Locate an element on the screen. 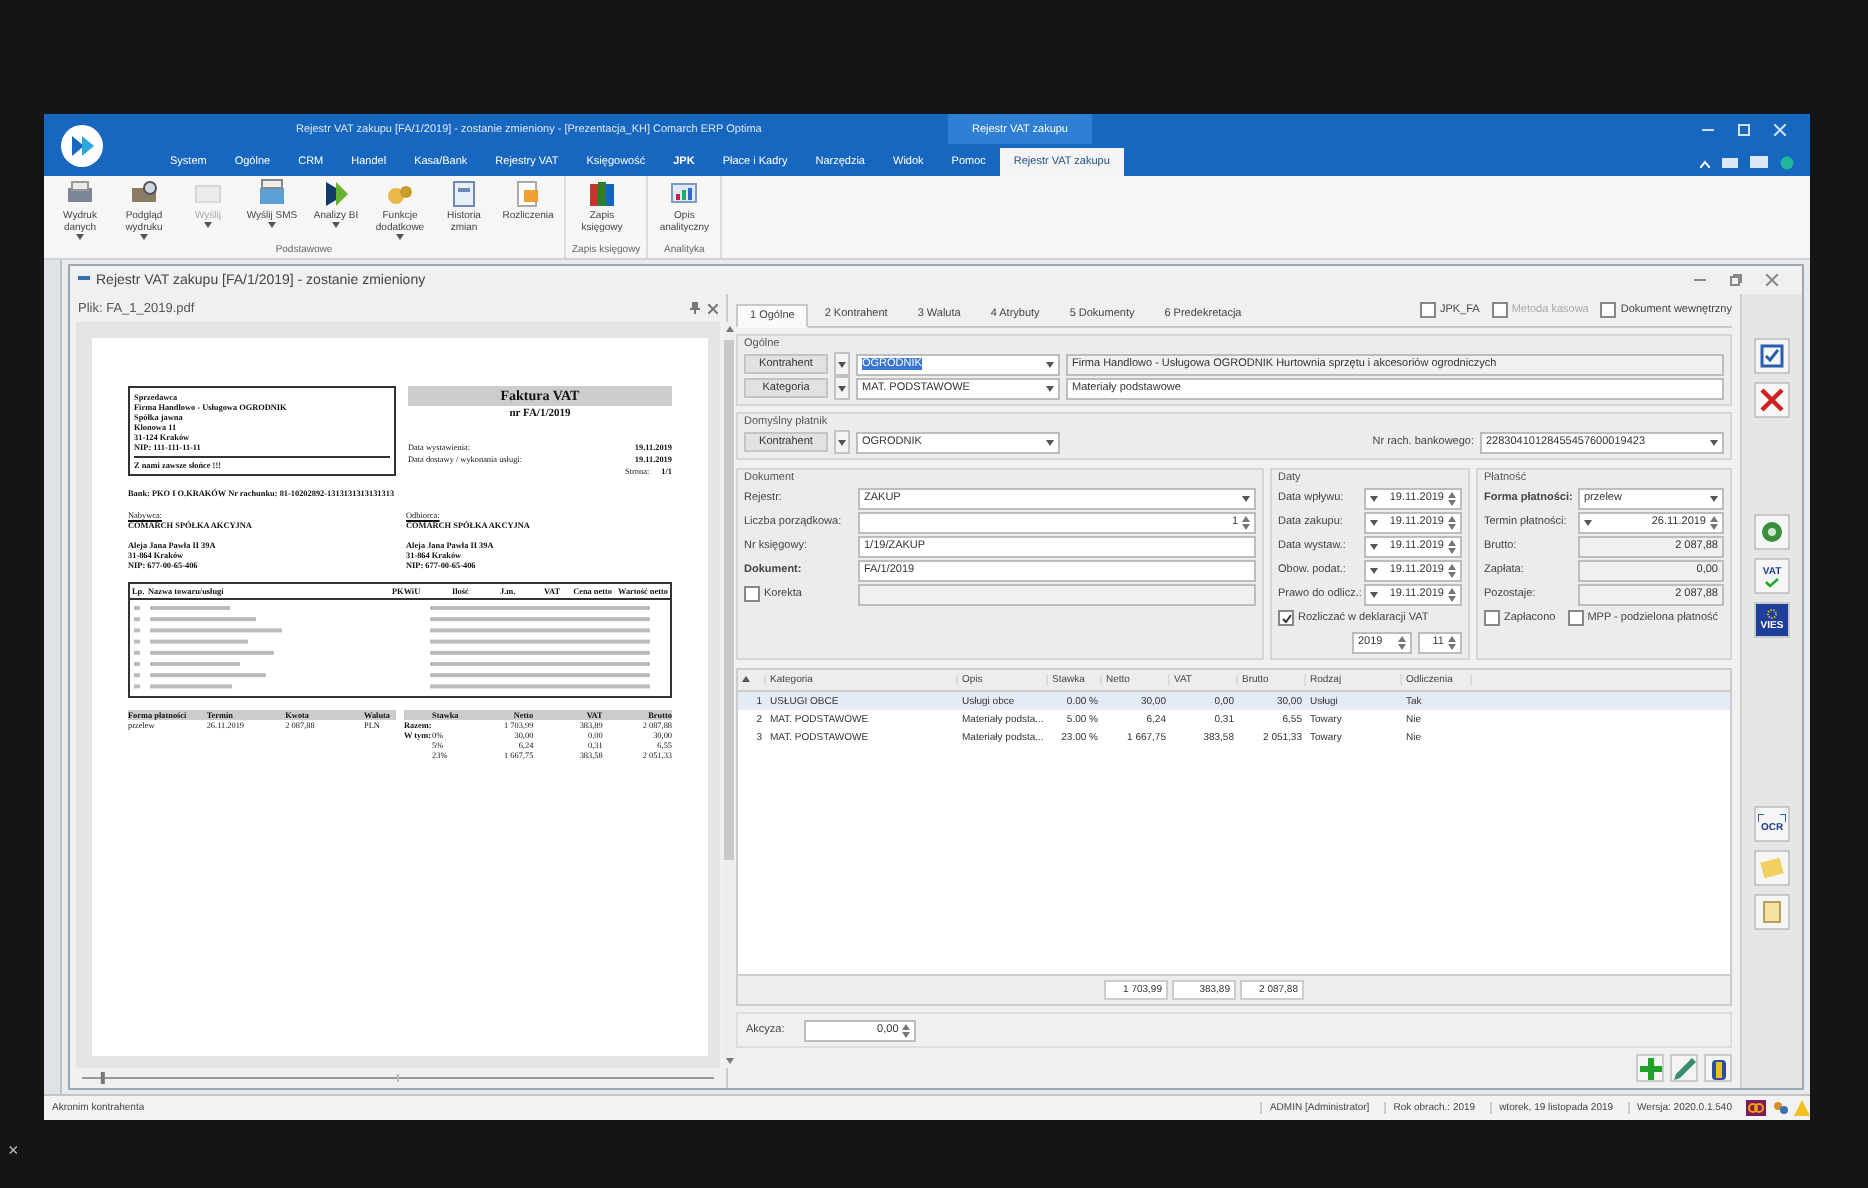 This screenshot has width=1868, height=1188. cancel-button is located at coordinates (1772, 400).